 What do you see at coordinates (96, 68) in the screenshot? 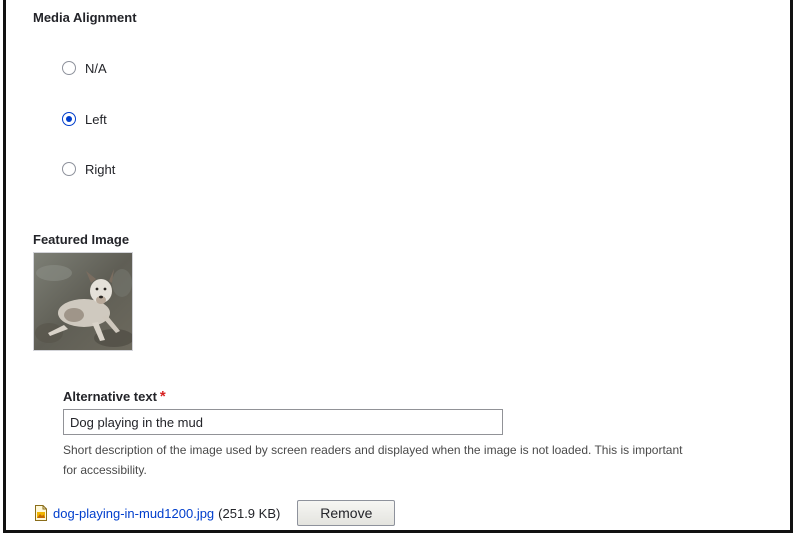
I see `radio-na-label: N/A` at bounding box center [96, 68].